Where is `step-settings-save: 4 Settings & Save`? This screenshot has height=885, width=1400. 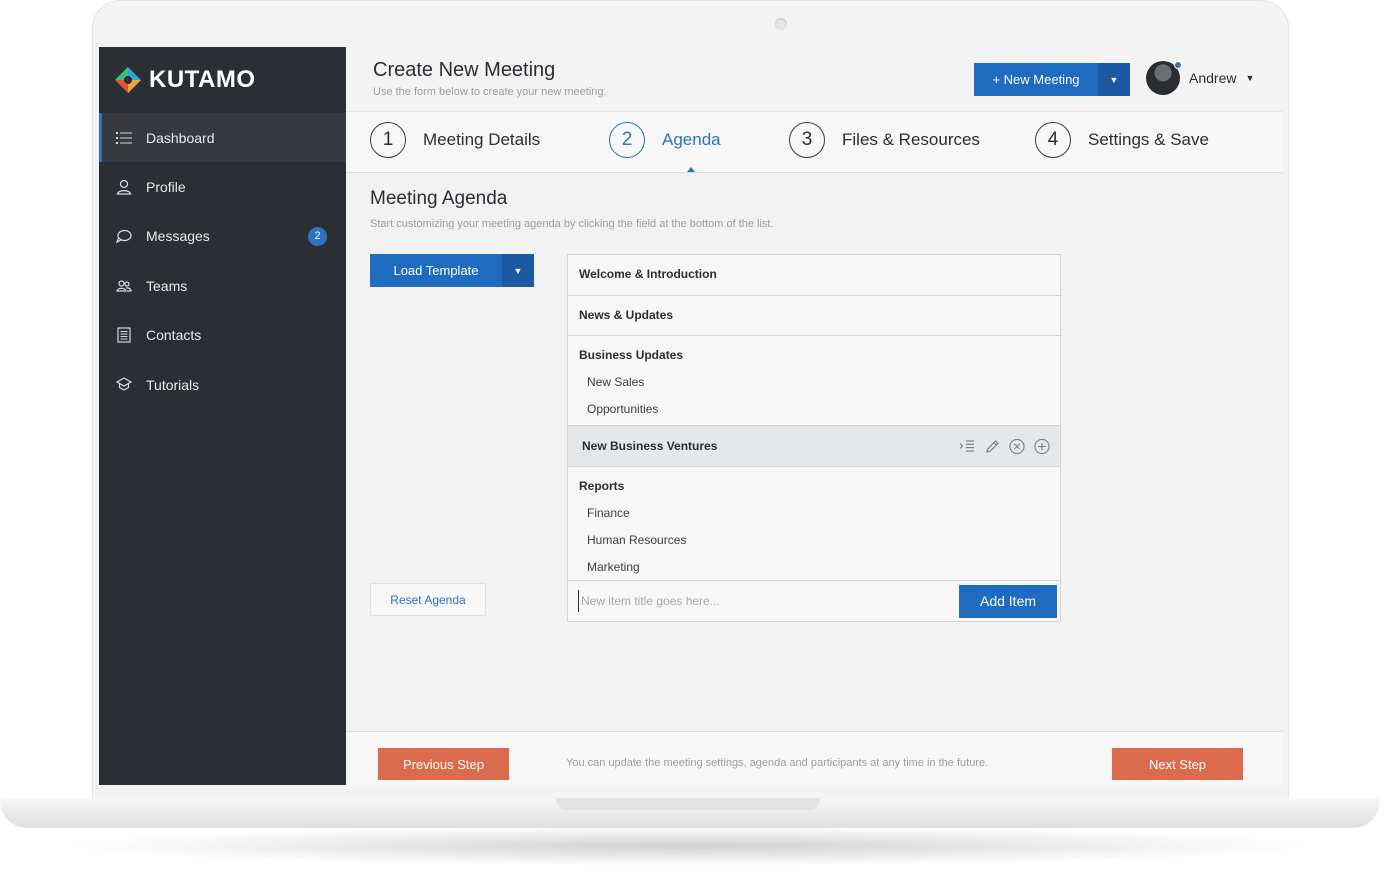
step-settings-save: 4 Settings & Save is located at coordinates (1122, 140).